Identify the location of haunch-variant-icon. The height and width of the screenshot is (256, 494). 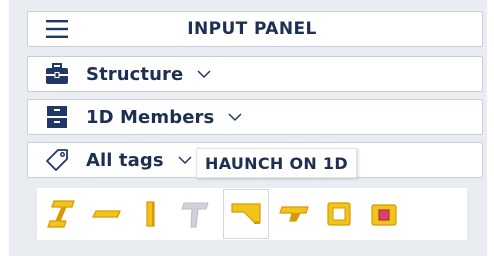
(294, 214).